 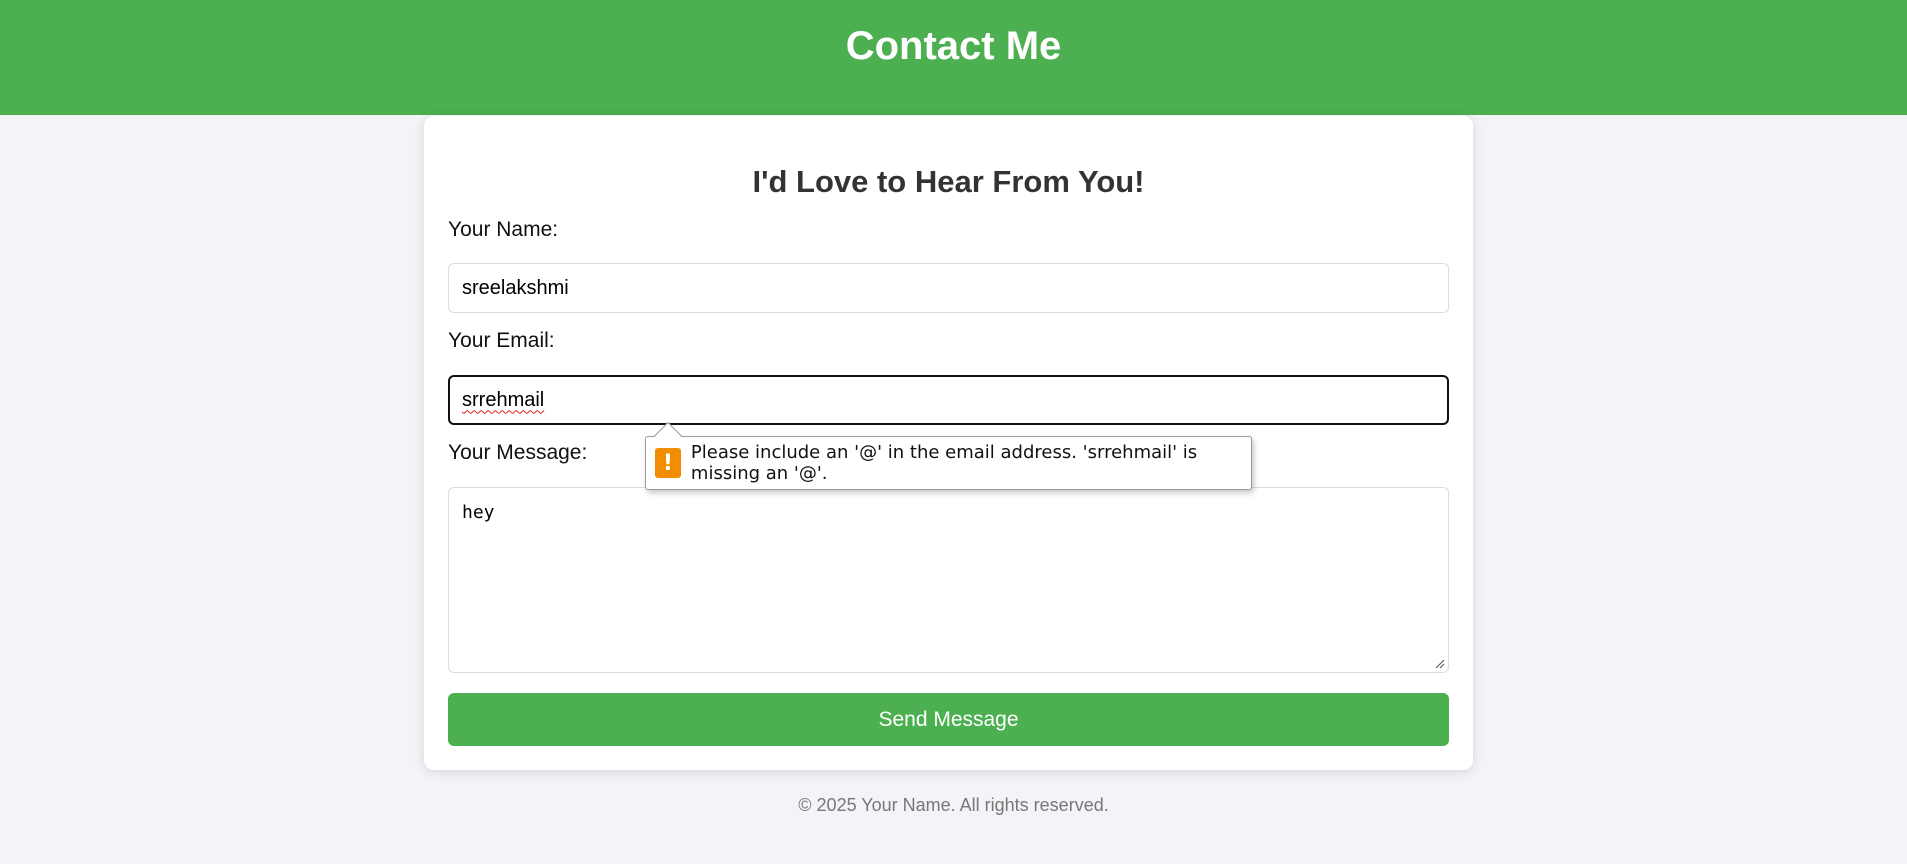 I want to click on send-message-button: Send Message, so click(x=948, y=719).